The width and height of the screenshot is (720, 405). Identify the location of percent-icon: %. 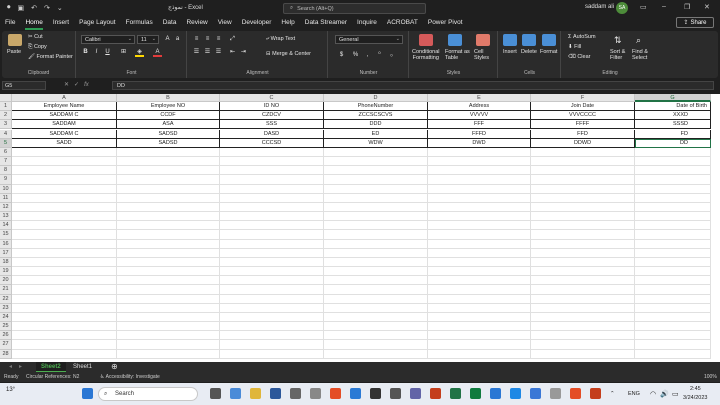
(355, 55).